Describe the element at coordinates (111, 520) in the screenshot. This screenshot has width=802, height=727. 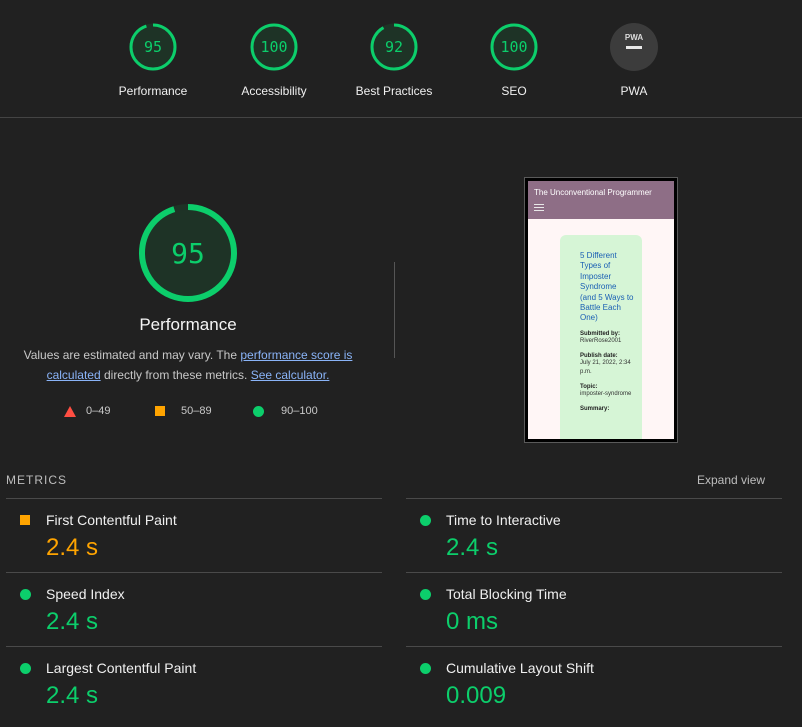
I see `metric-name: First Contentful Paint` at that location.